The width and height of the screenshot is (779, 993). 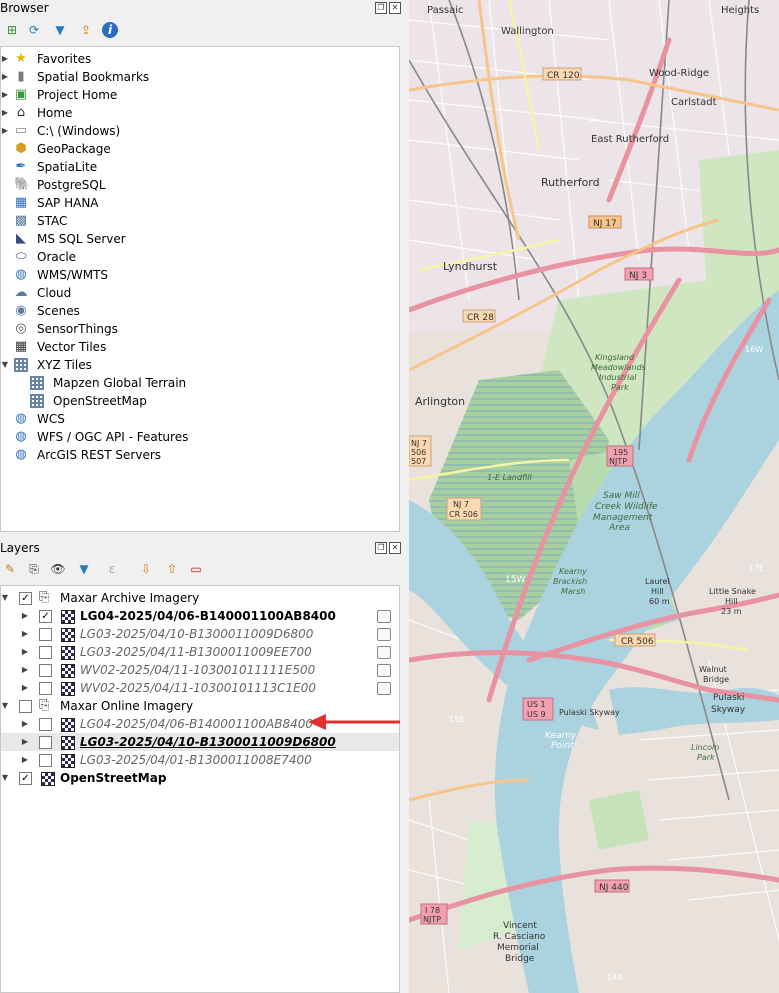 I want to click on annotation-arrow, so click(x=354, y=722).